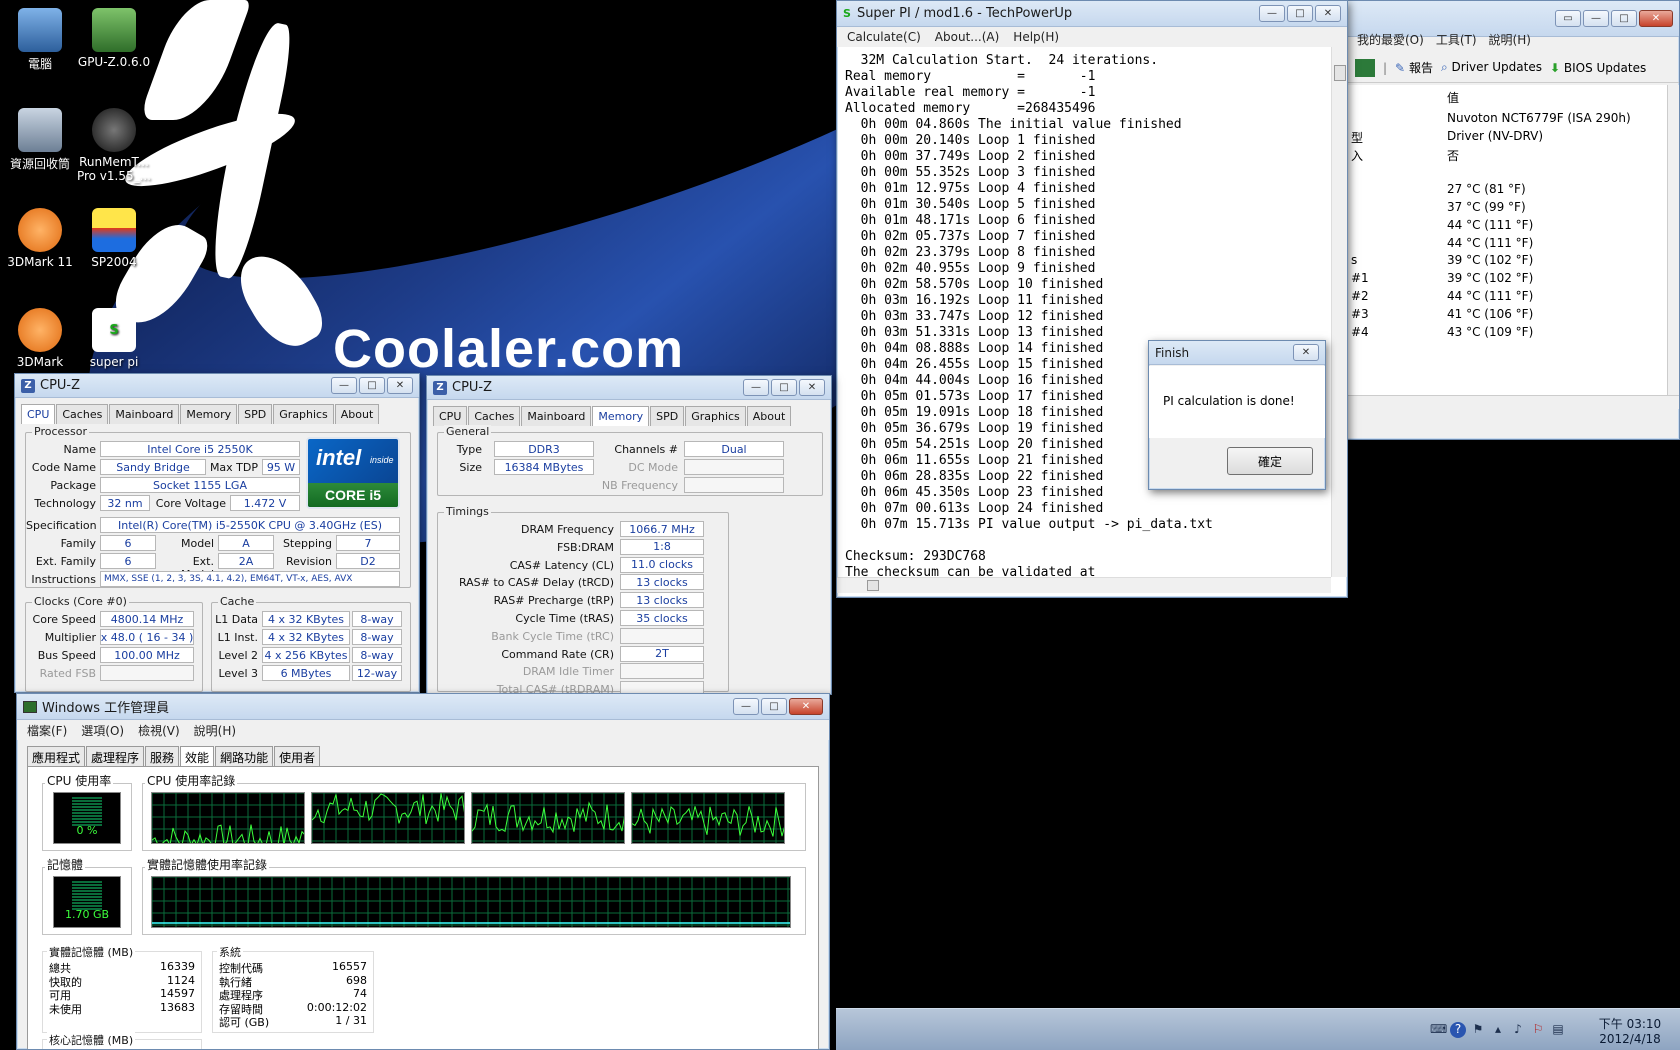 This screenshot has height=1050, width=1680. Describe the element at coordinates (1270, 461) in the screenshot. I see `ok-button: 確定` at that location.